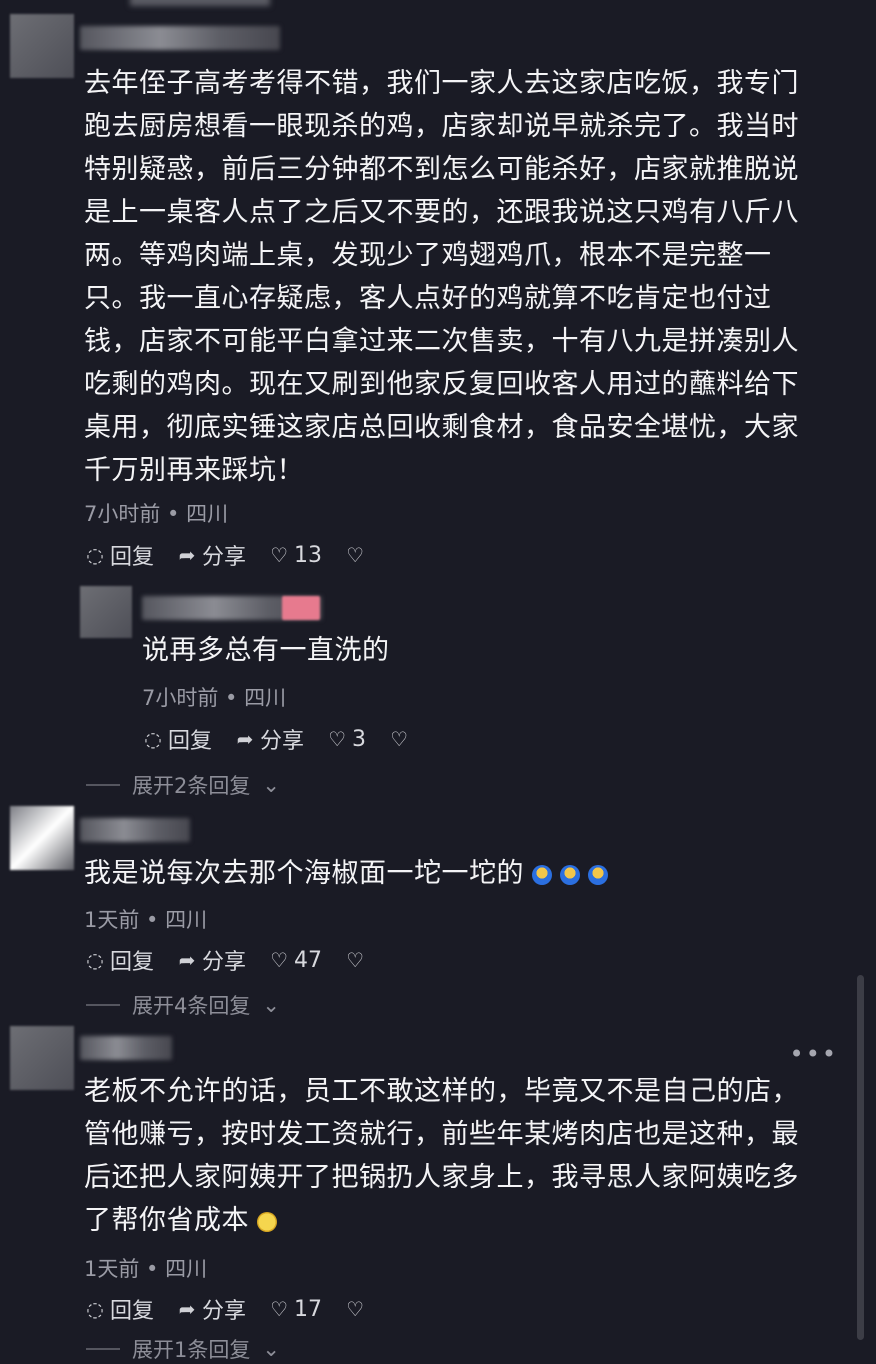 The image size is (876, 1364). I want to click on comment-actions: ◌ 回复 ➦ 分享 ♡ 47 ♡, so click(225, 960).